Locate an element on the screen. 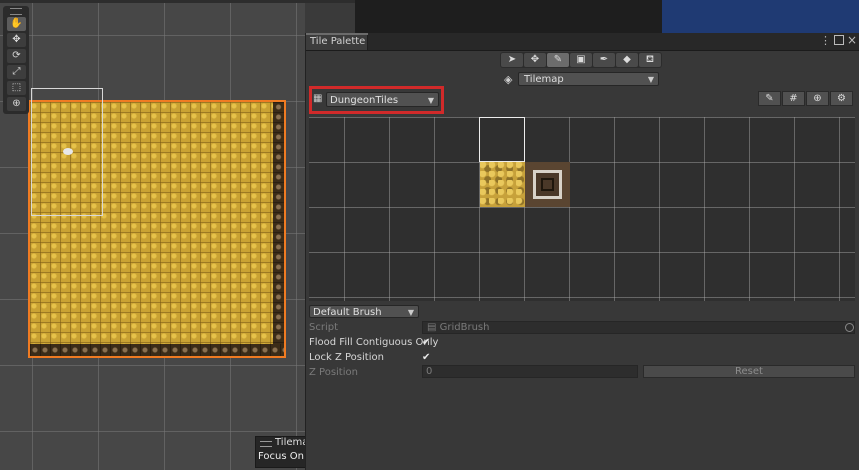 Image resolution: width=859 pixels, height=470 pixels. picker-tool-button: ✒ is located at coordinates (604, 60).